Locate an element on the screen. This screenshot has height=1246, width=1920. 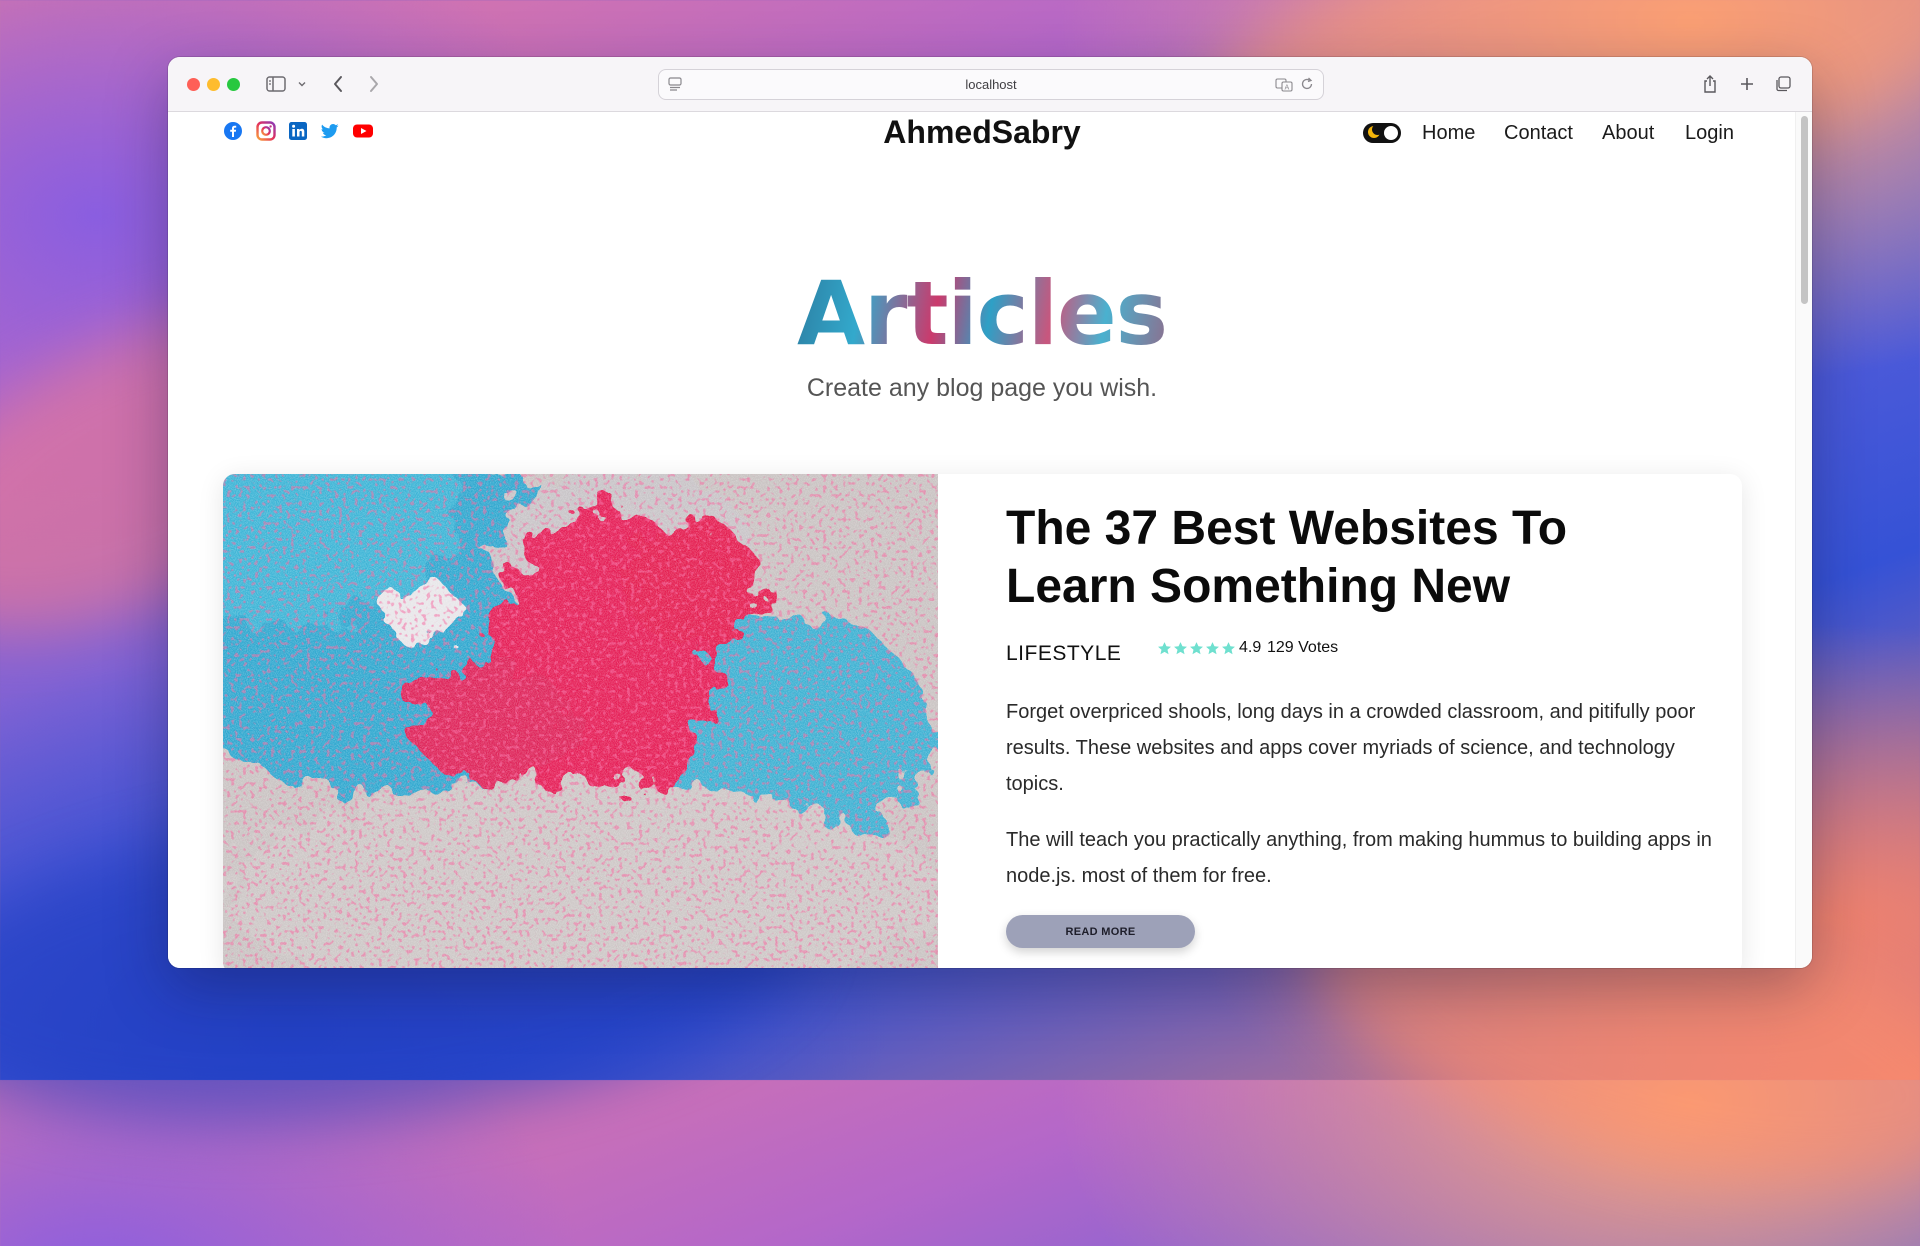
zoom-window-button is located at coordinates (233, 84).